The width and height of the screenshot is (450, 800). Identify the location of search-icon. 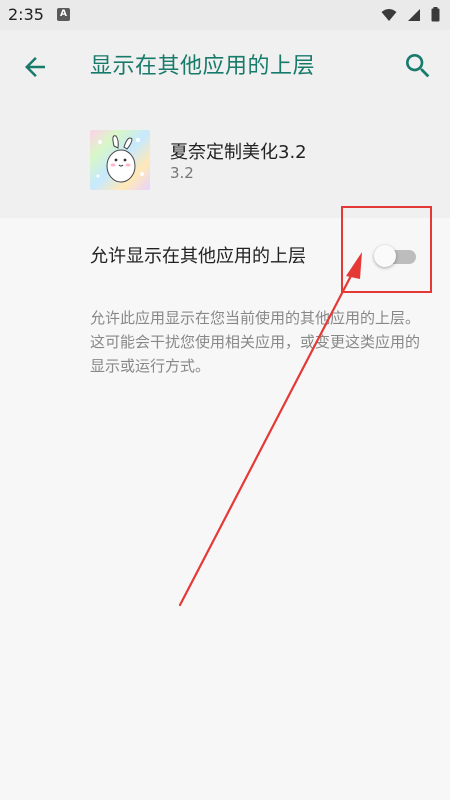
(418, 66).